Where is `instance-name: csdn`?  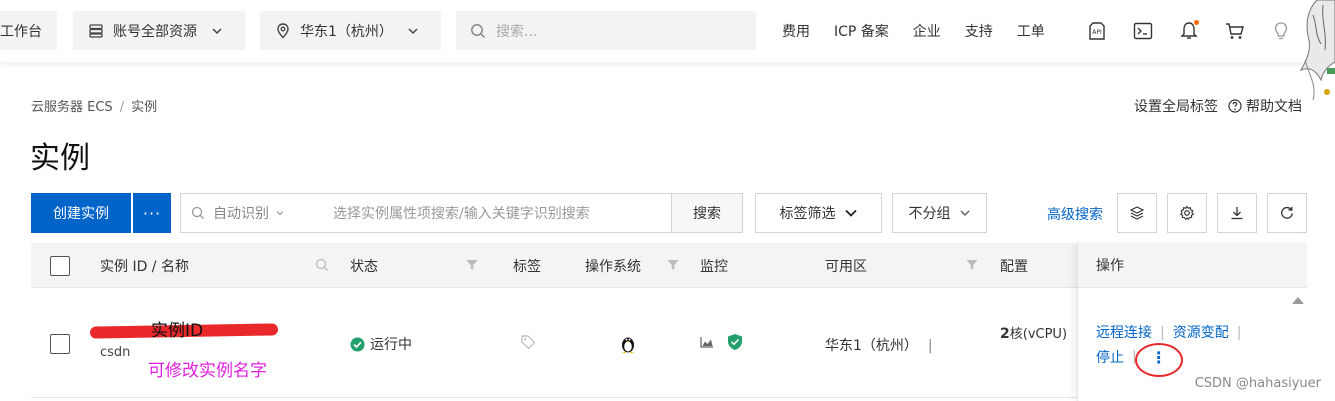
instance-name: csdn is located at coordinates (115, 352).